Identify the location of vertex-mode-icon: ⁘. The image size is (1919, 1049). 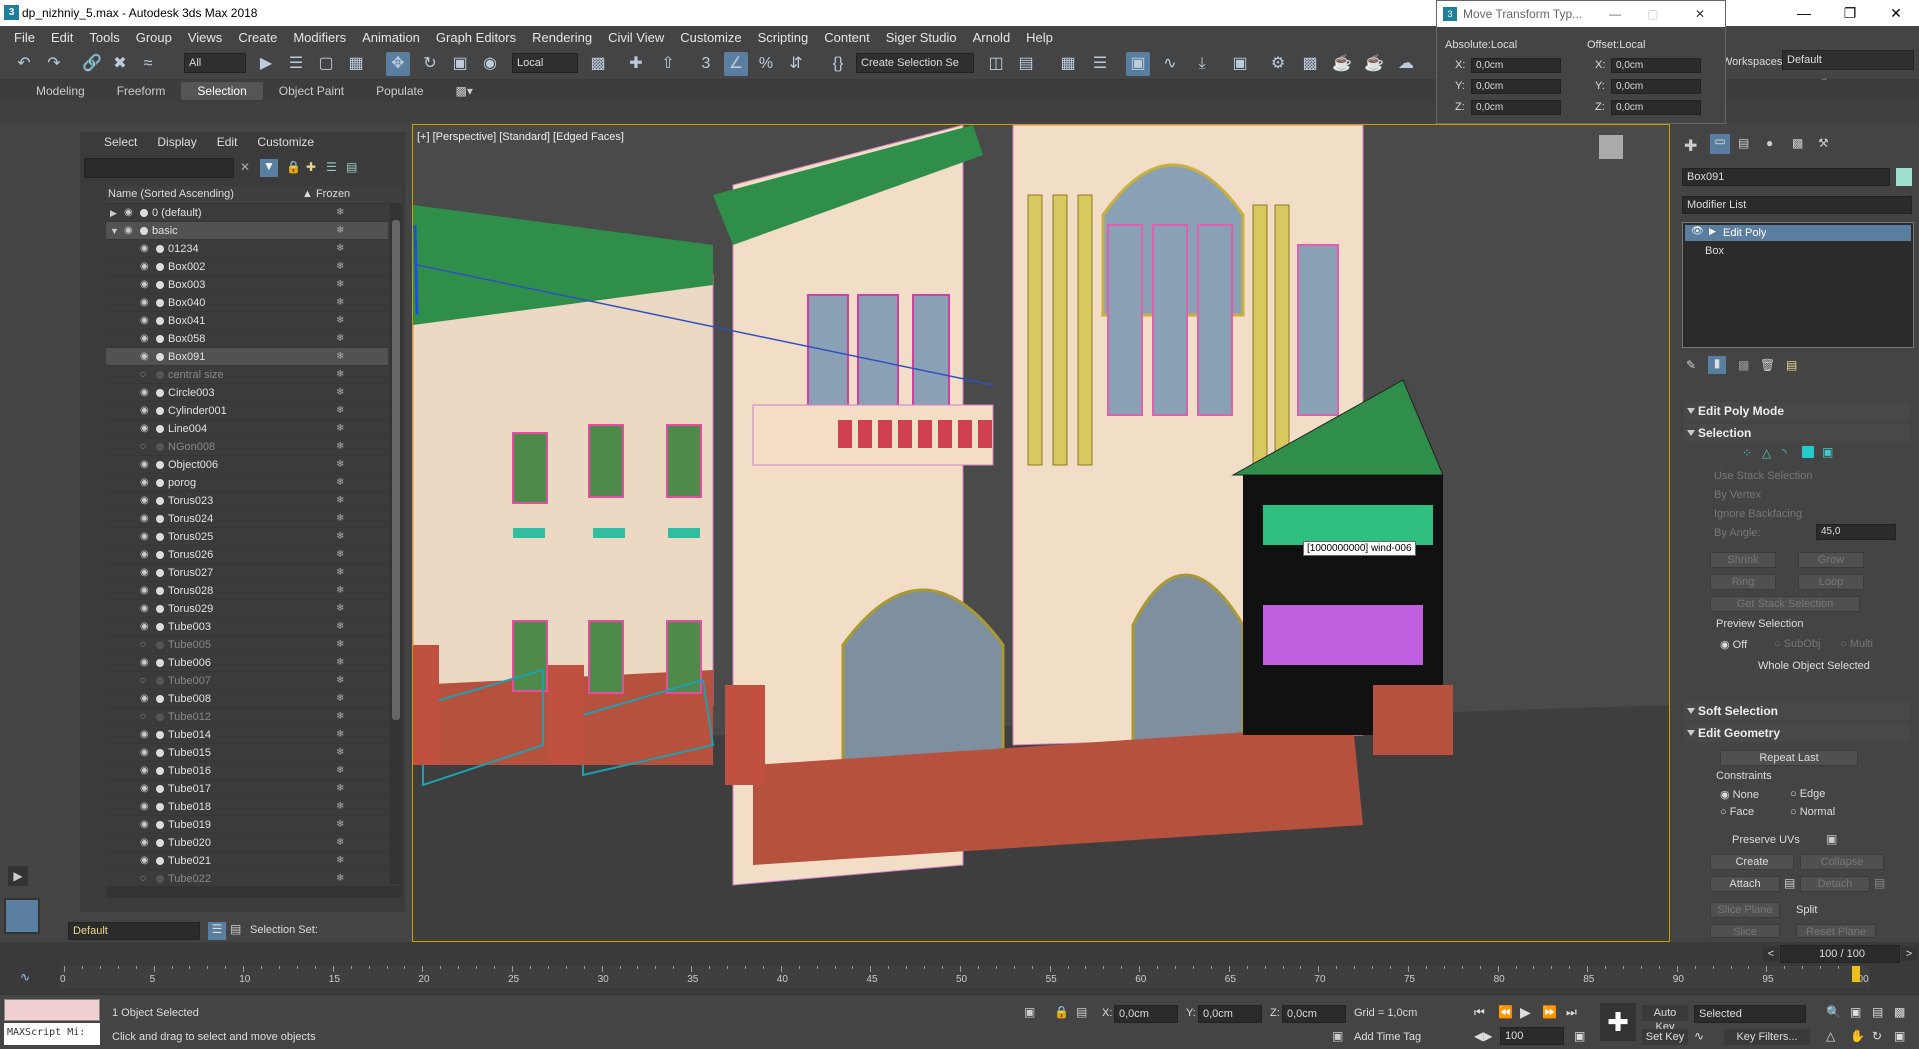
(1747, 453).